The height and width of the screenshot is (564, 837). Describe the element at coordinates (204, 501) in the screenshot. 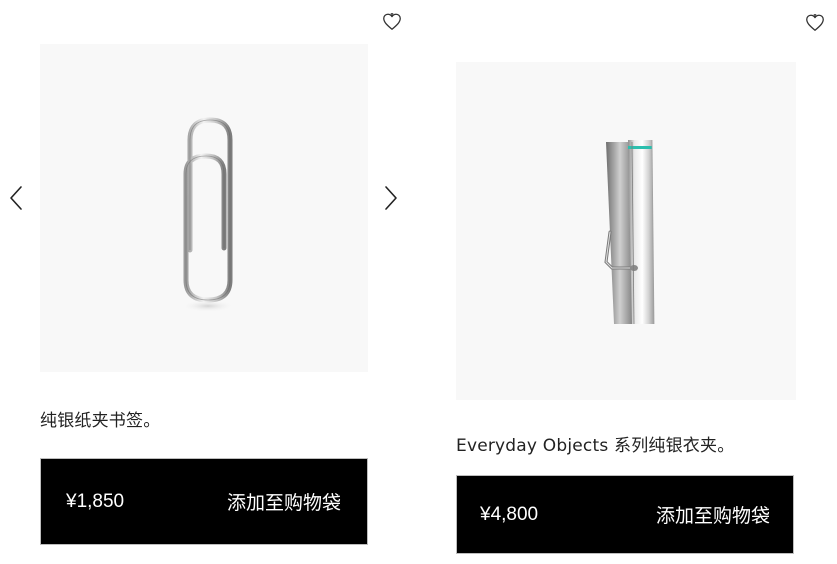

I see `add-to-bag-button: ¥1,850 添加至购物袋` at that location.